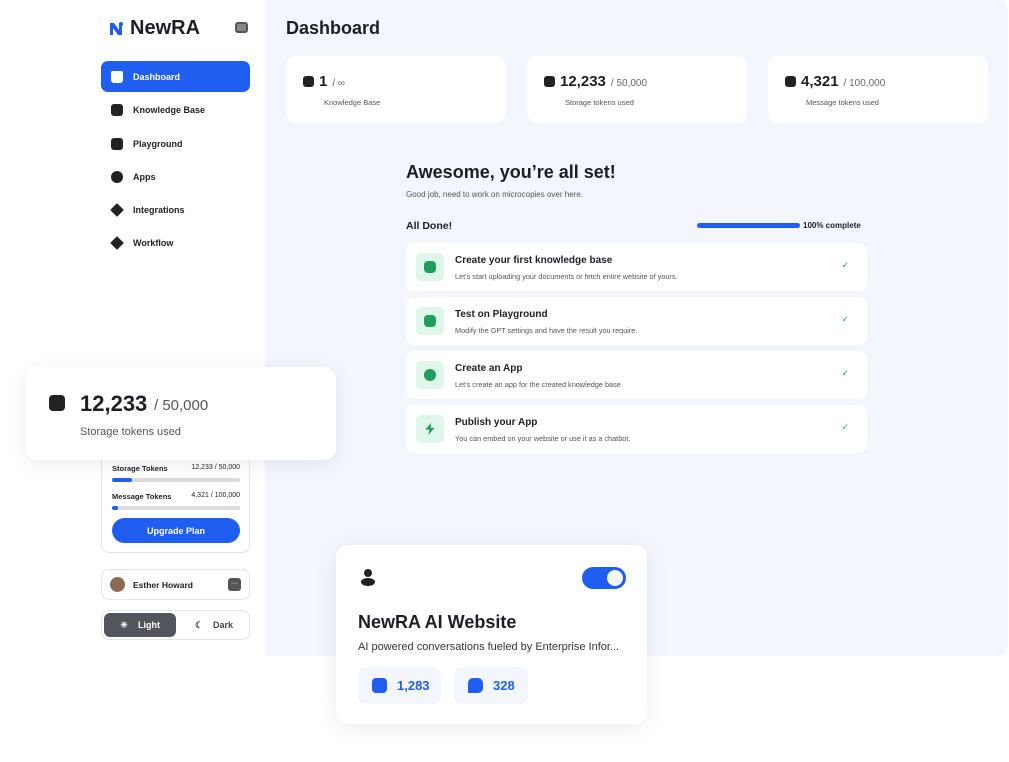 The width and height of the screenshot is (1009, 762). What do you see at coordinates (142, 496) in the screenshot?
I see `message-tokens-label: Message Tokens` at bounding box center [142, 496].